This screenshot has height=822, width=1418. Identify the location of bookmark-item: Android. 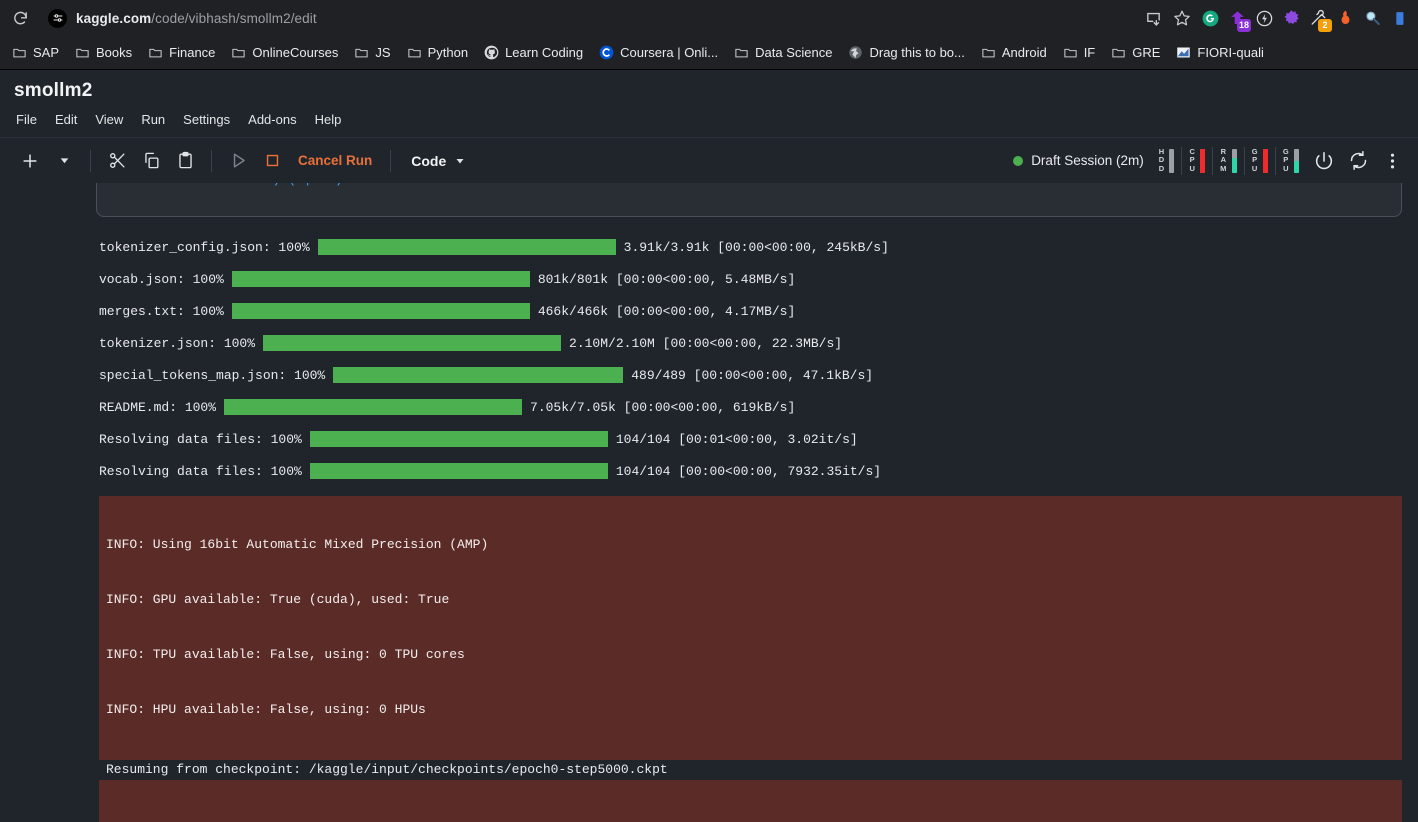
(1014, 52).